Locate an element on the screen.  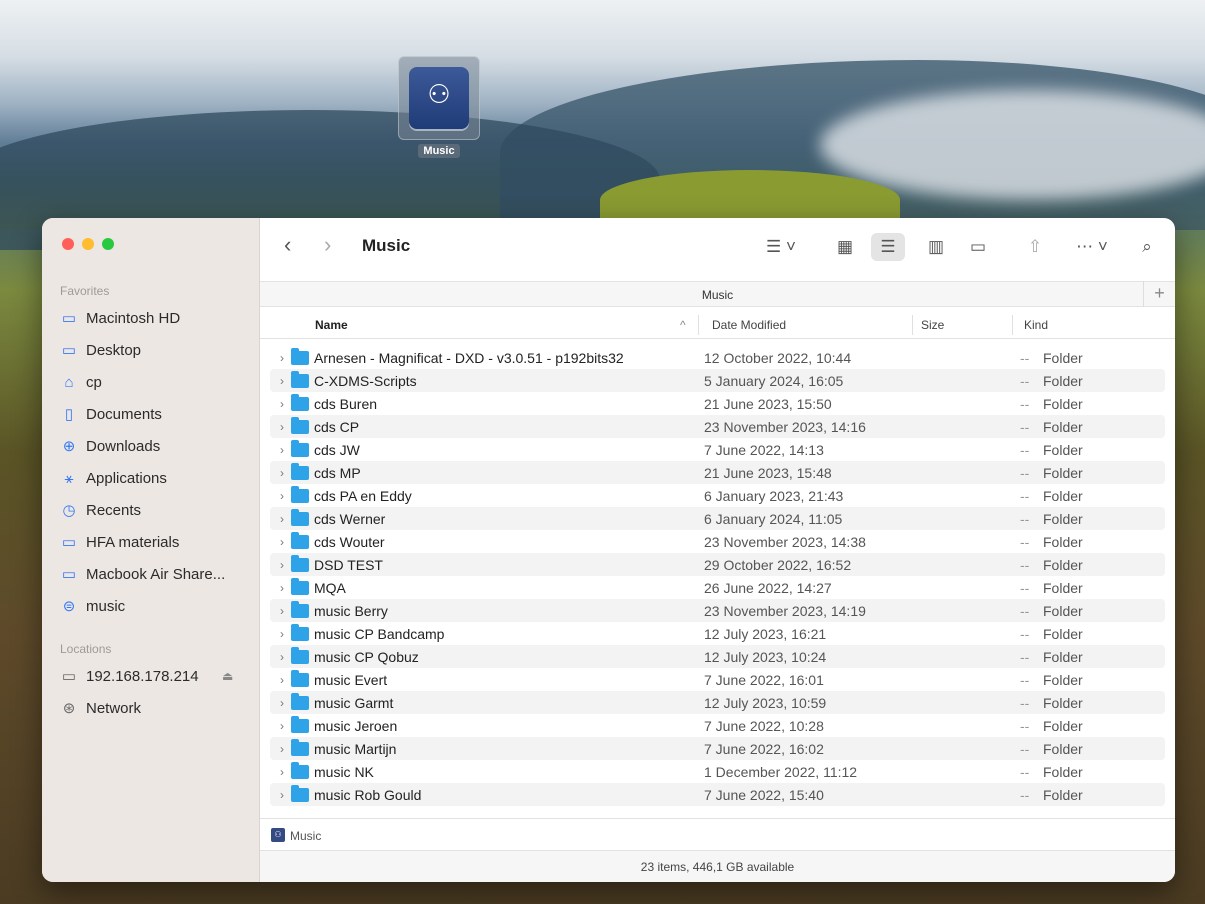
table-row: › music Evert 7 June 2022, 16:01 -- Folder is located at coordinates (717, 679).